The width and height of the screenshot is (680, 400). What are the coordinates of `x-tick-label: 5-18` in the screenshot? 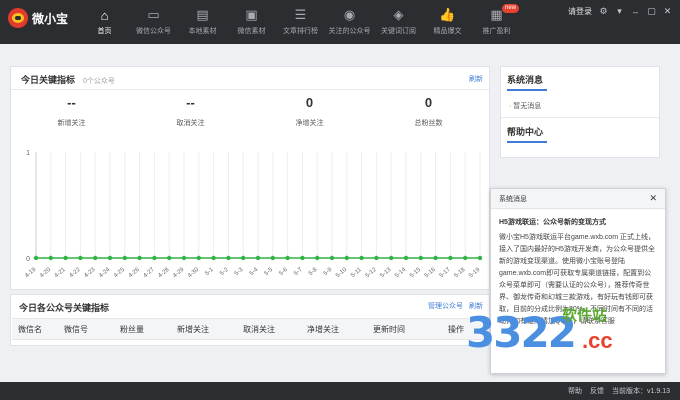 It's located at (460, 273).